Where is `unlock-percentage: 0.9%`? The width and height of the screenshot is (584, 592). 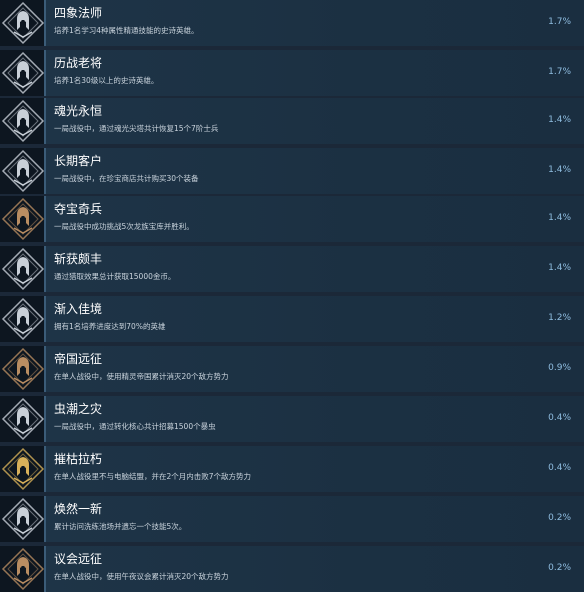 unlock-percentage: 0.9% is located at coordinates (559, 368).